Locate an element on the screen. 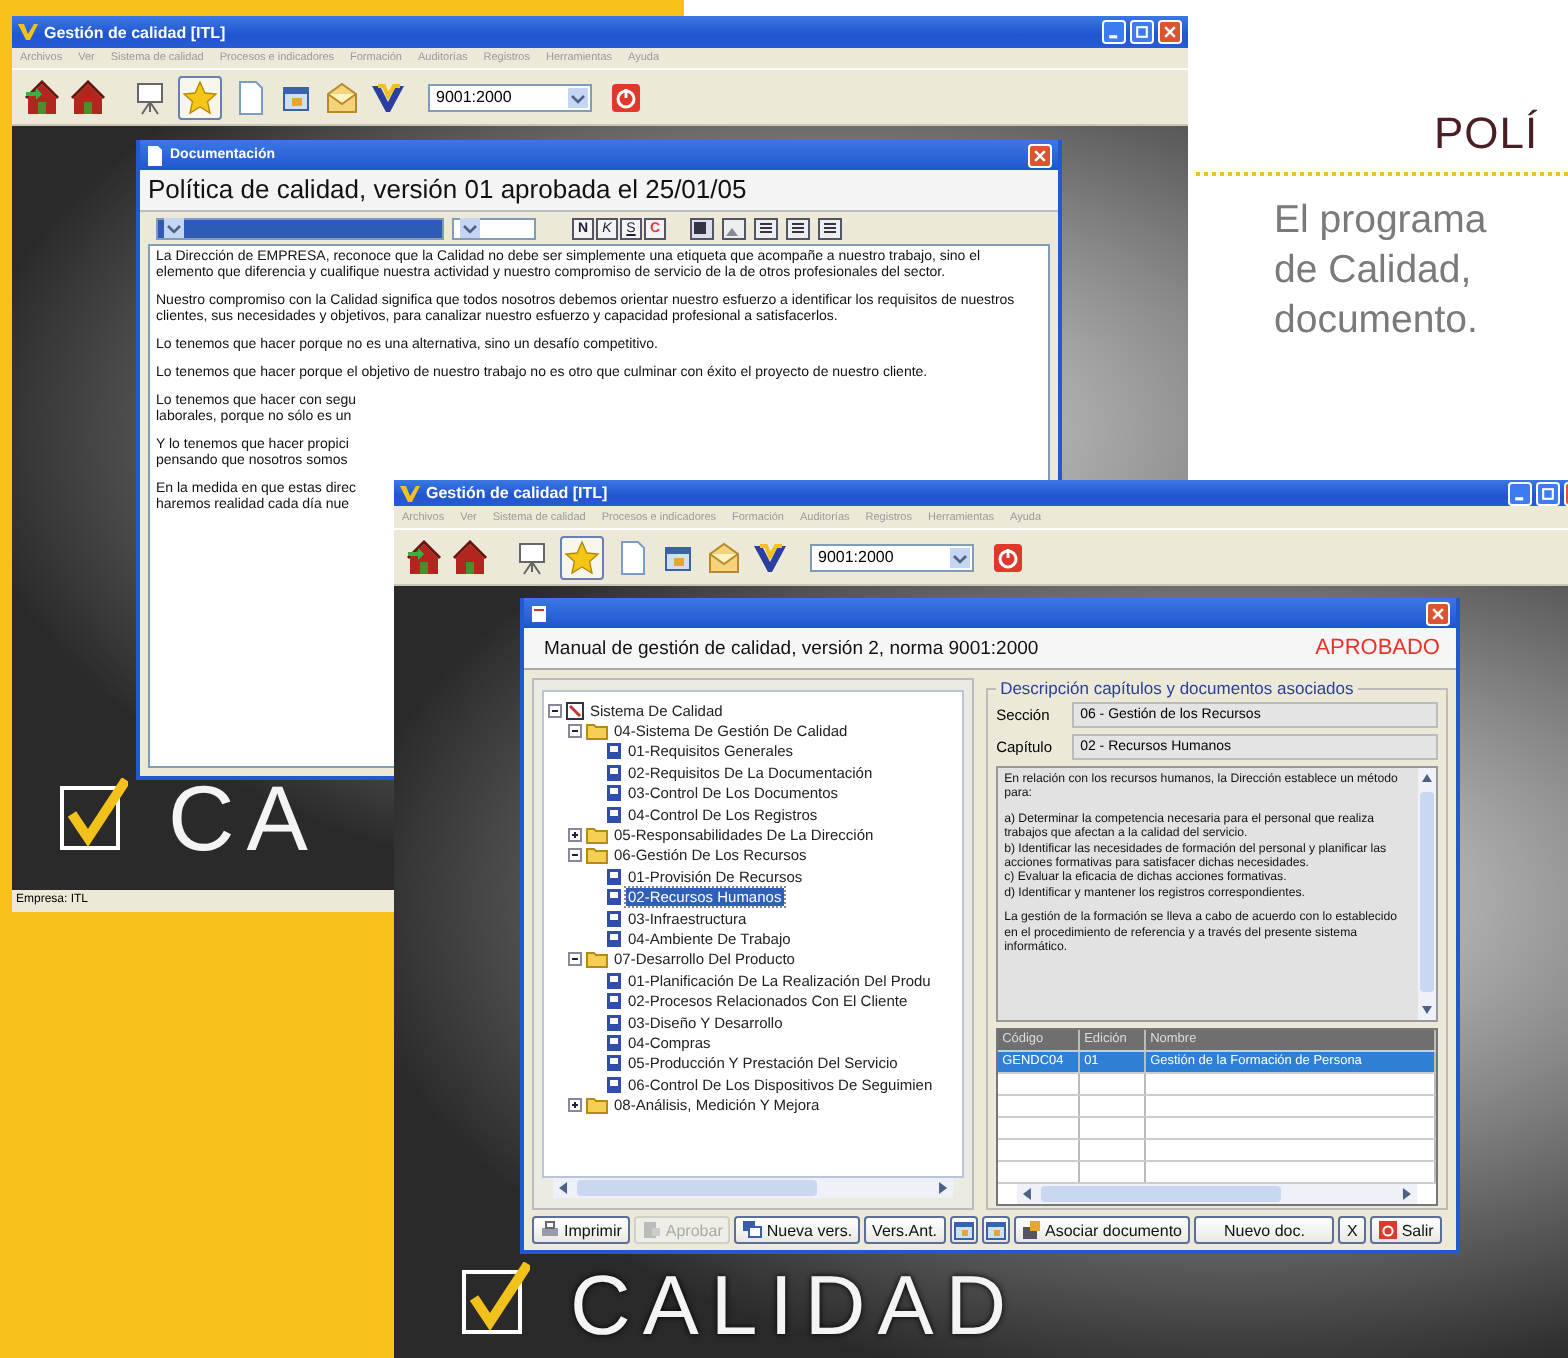 Image resolution: width=1568 pixels, height=1358 pixels. action-button: Nueva vers. is located at coordinates (797, 1230).